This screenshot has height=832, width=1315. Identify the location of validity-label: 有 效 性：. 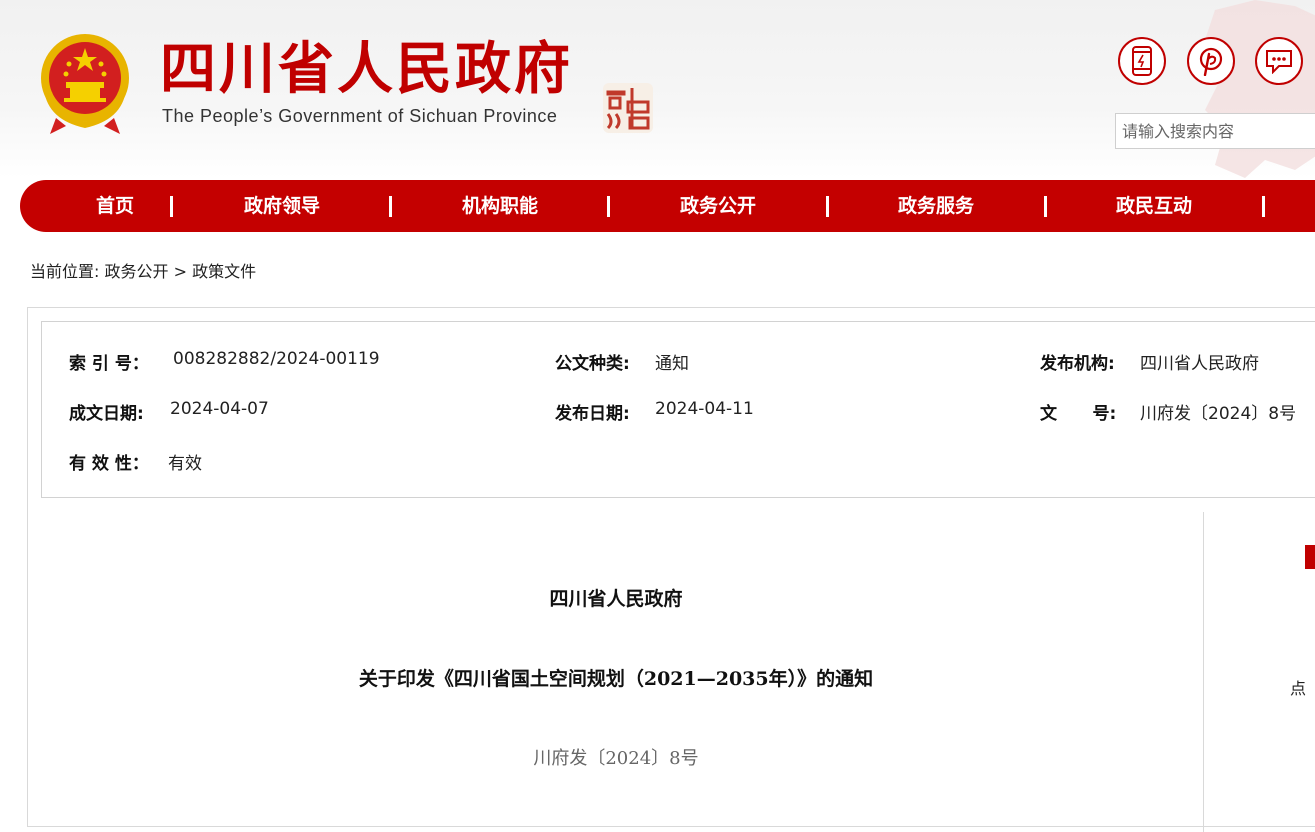
(109, 464).